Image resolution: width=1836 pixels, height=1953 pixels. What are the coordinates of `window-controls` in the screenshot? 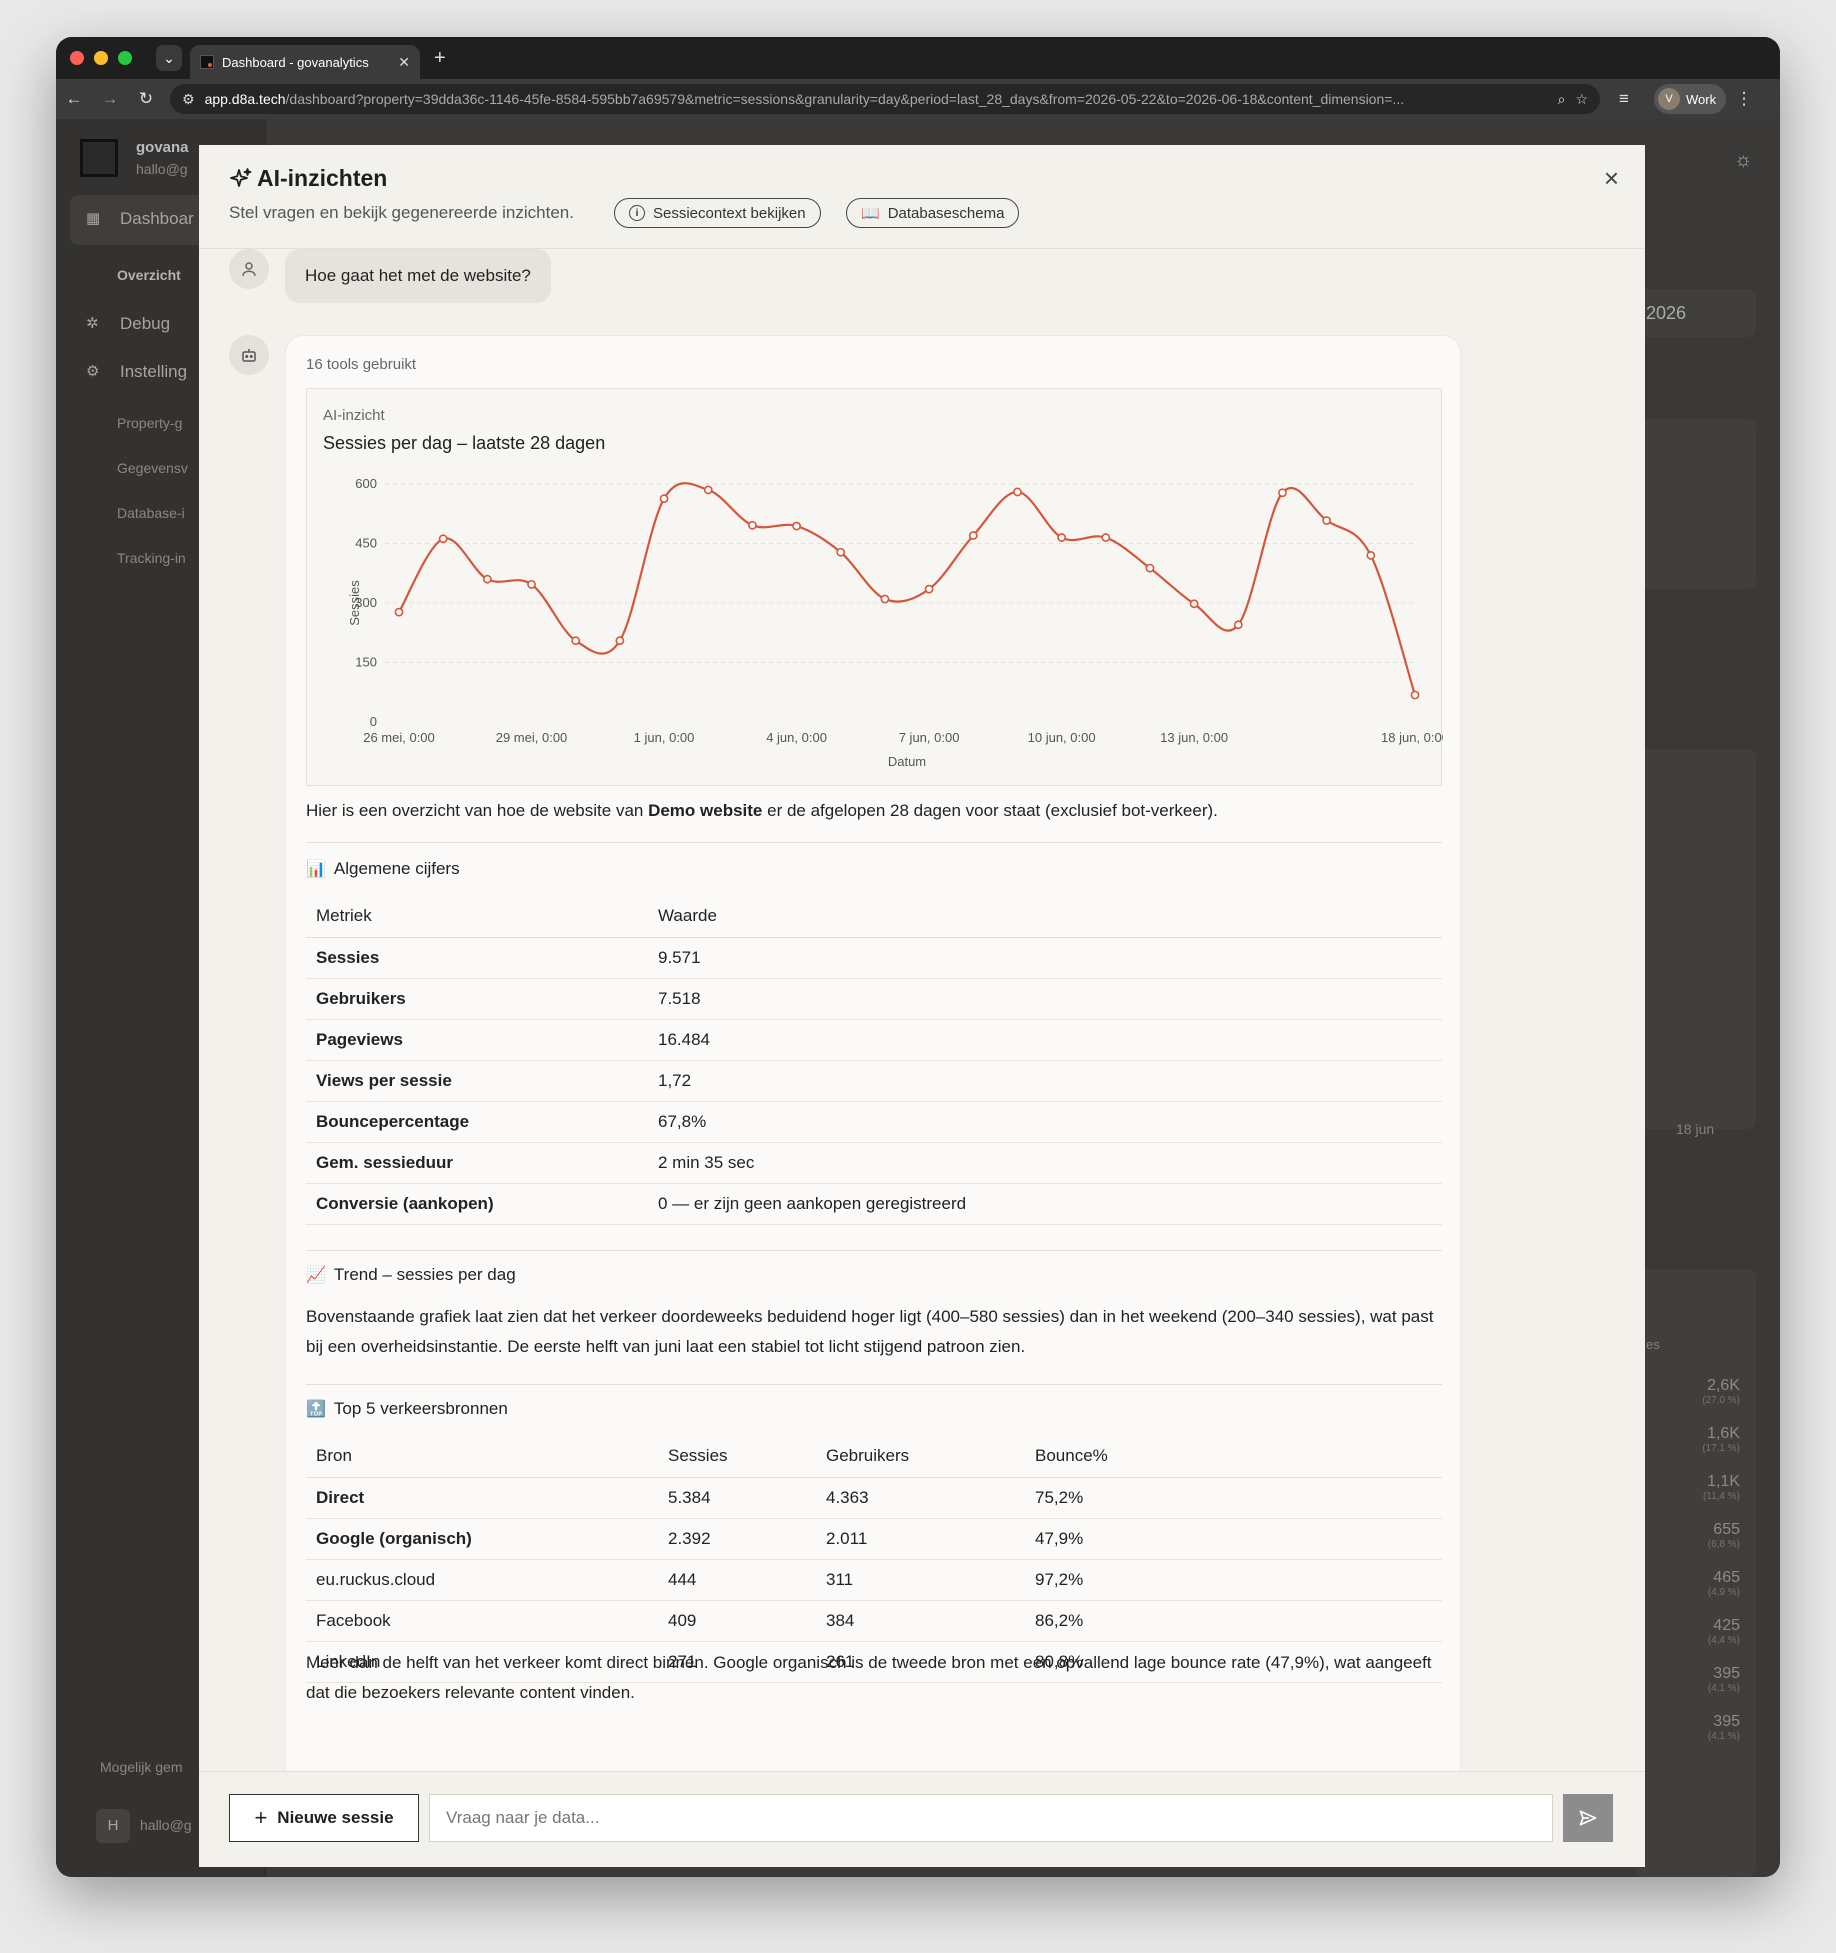 It's located at (101, 58).